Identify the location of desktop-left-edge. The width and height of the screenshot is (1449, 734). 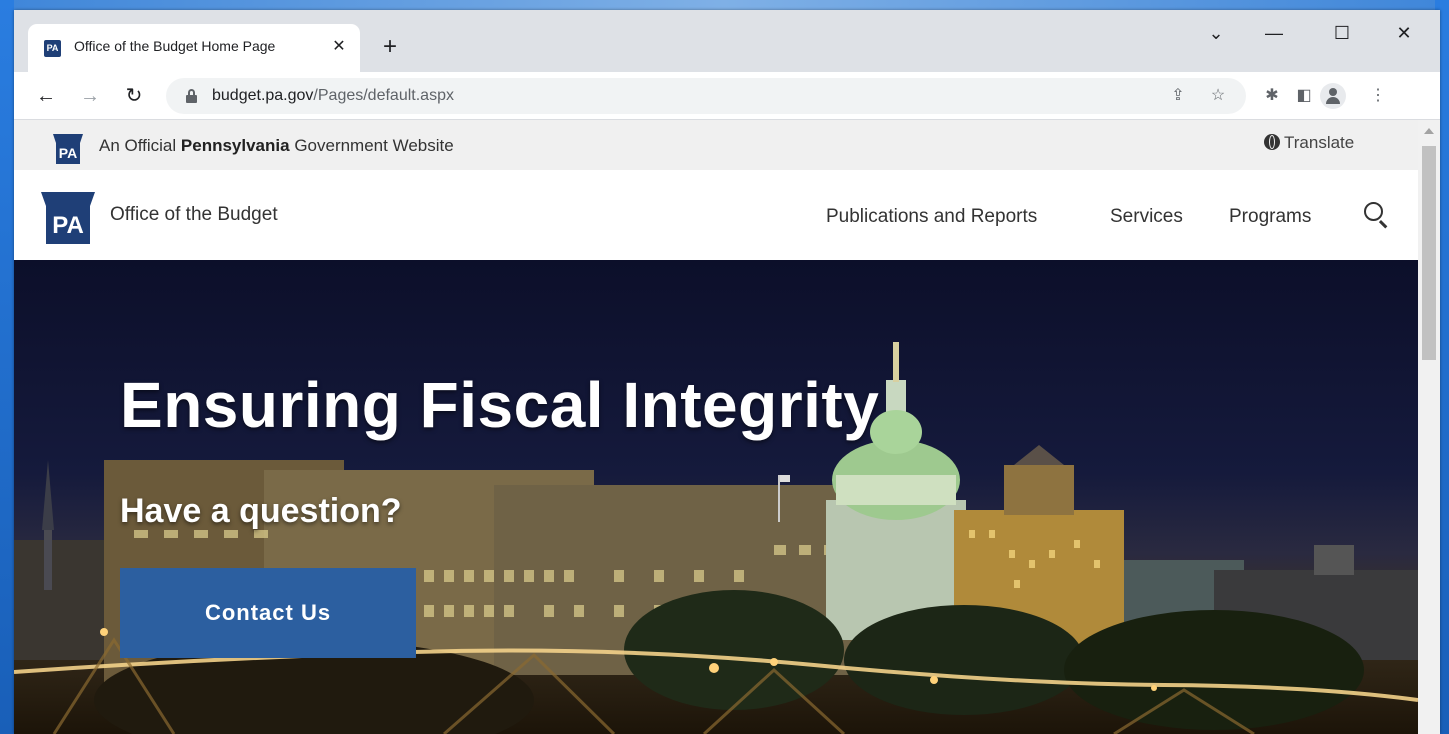
(7, 367).